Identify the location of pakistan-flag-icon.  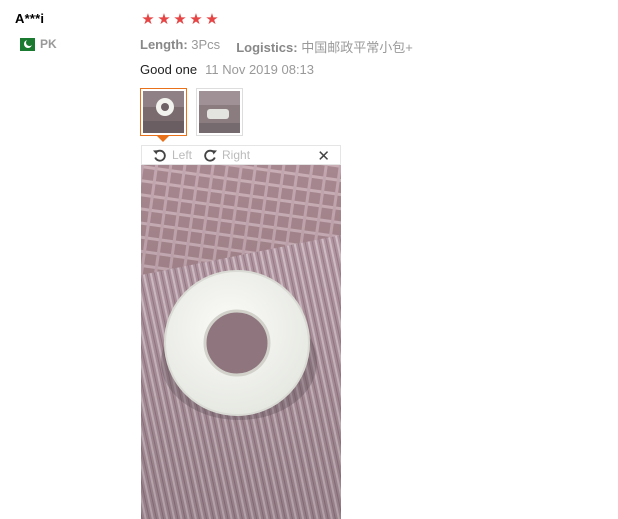
(25, 44).